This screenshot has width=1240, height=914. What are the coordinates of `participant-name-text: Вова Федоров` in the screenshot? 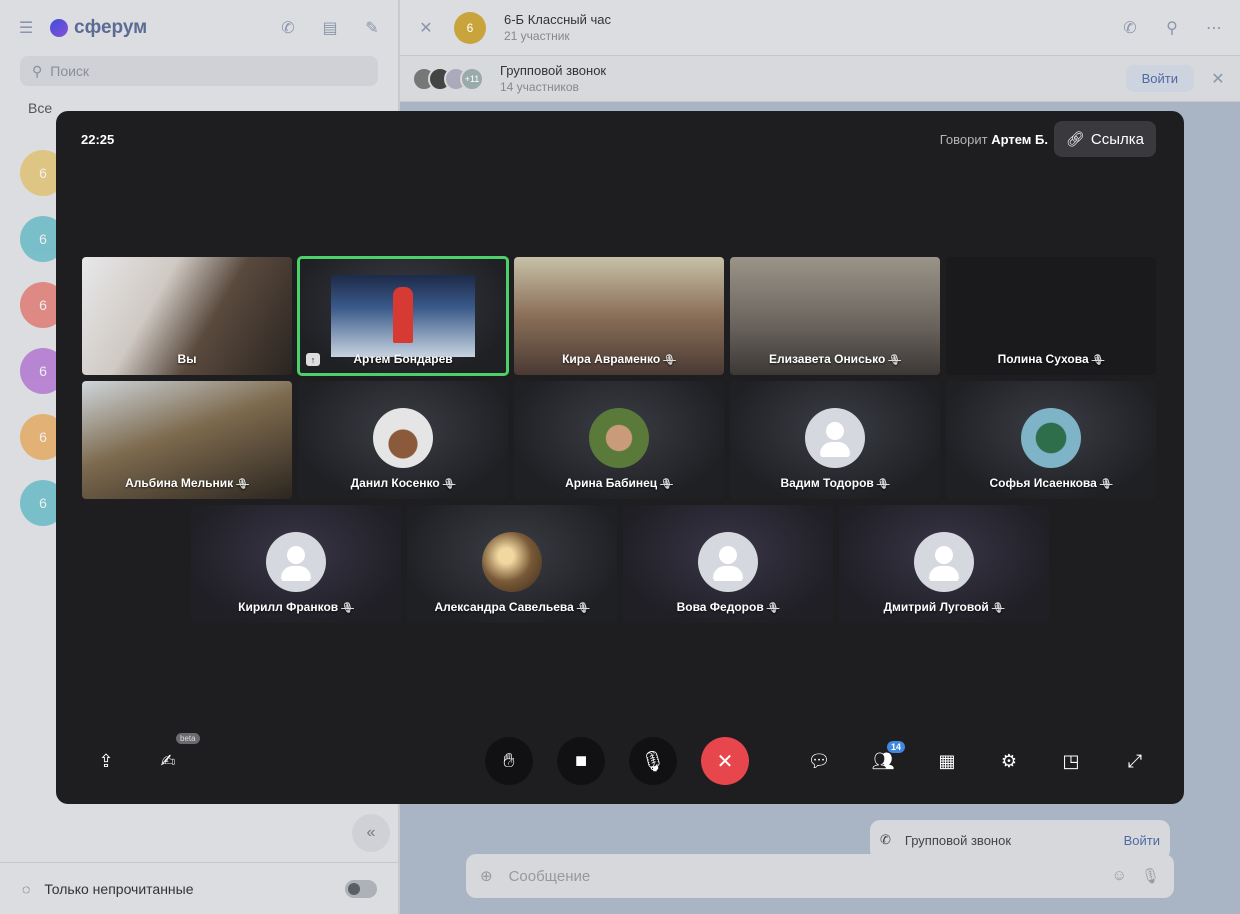 It's located at (720, 607).